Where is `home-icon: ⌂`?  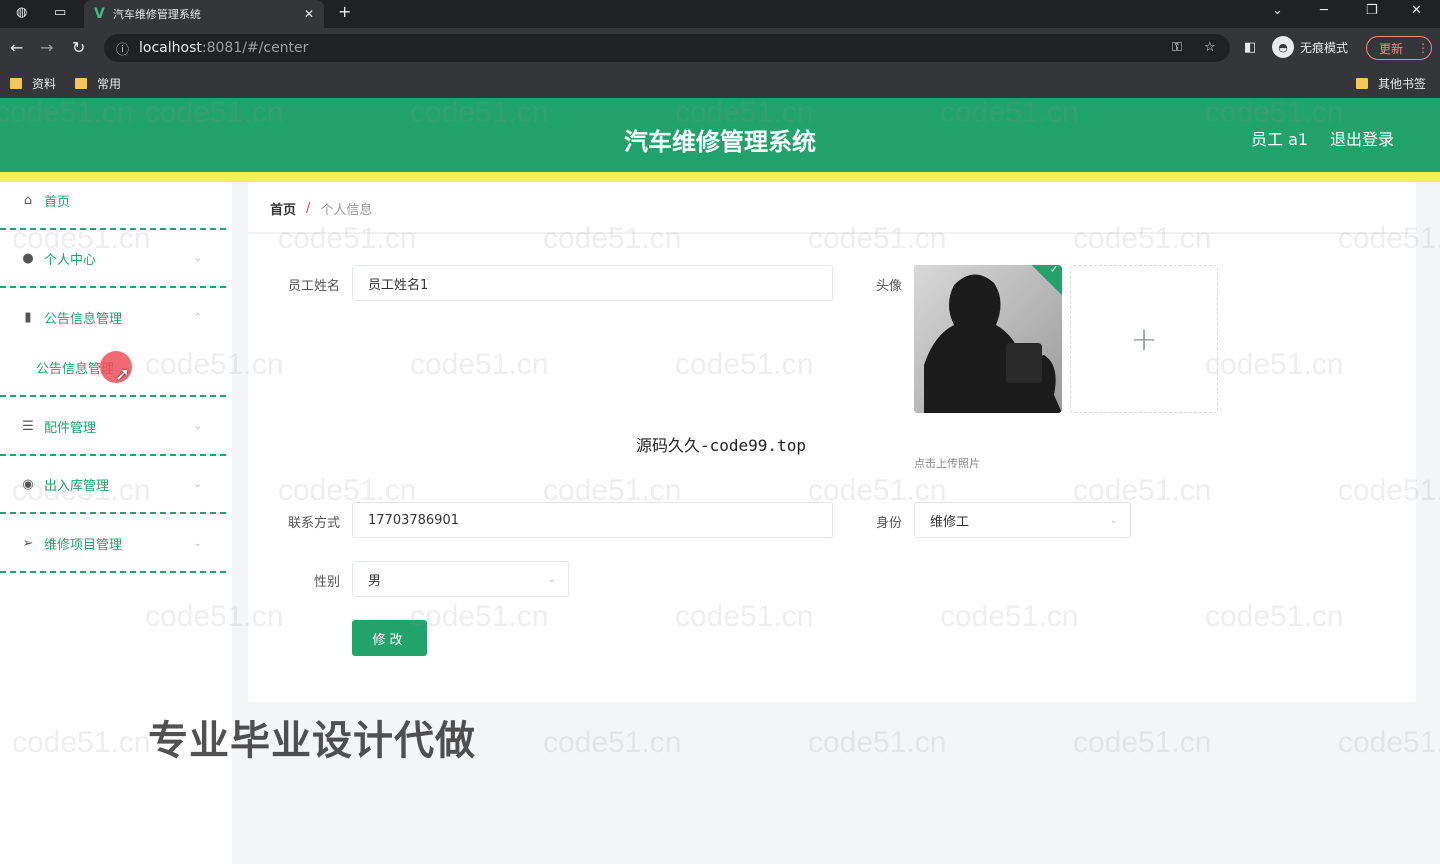 home-icon: ⌂ is located at coordinates (28, 200).